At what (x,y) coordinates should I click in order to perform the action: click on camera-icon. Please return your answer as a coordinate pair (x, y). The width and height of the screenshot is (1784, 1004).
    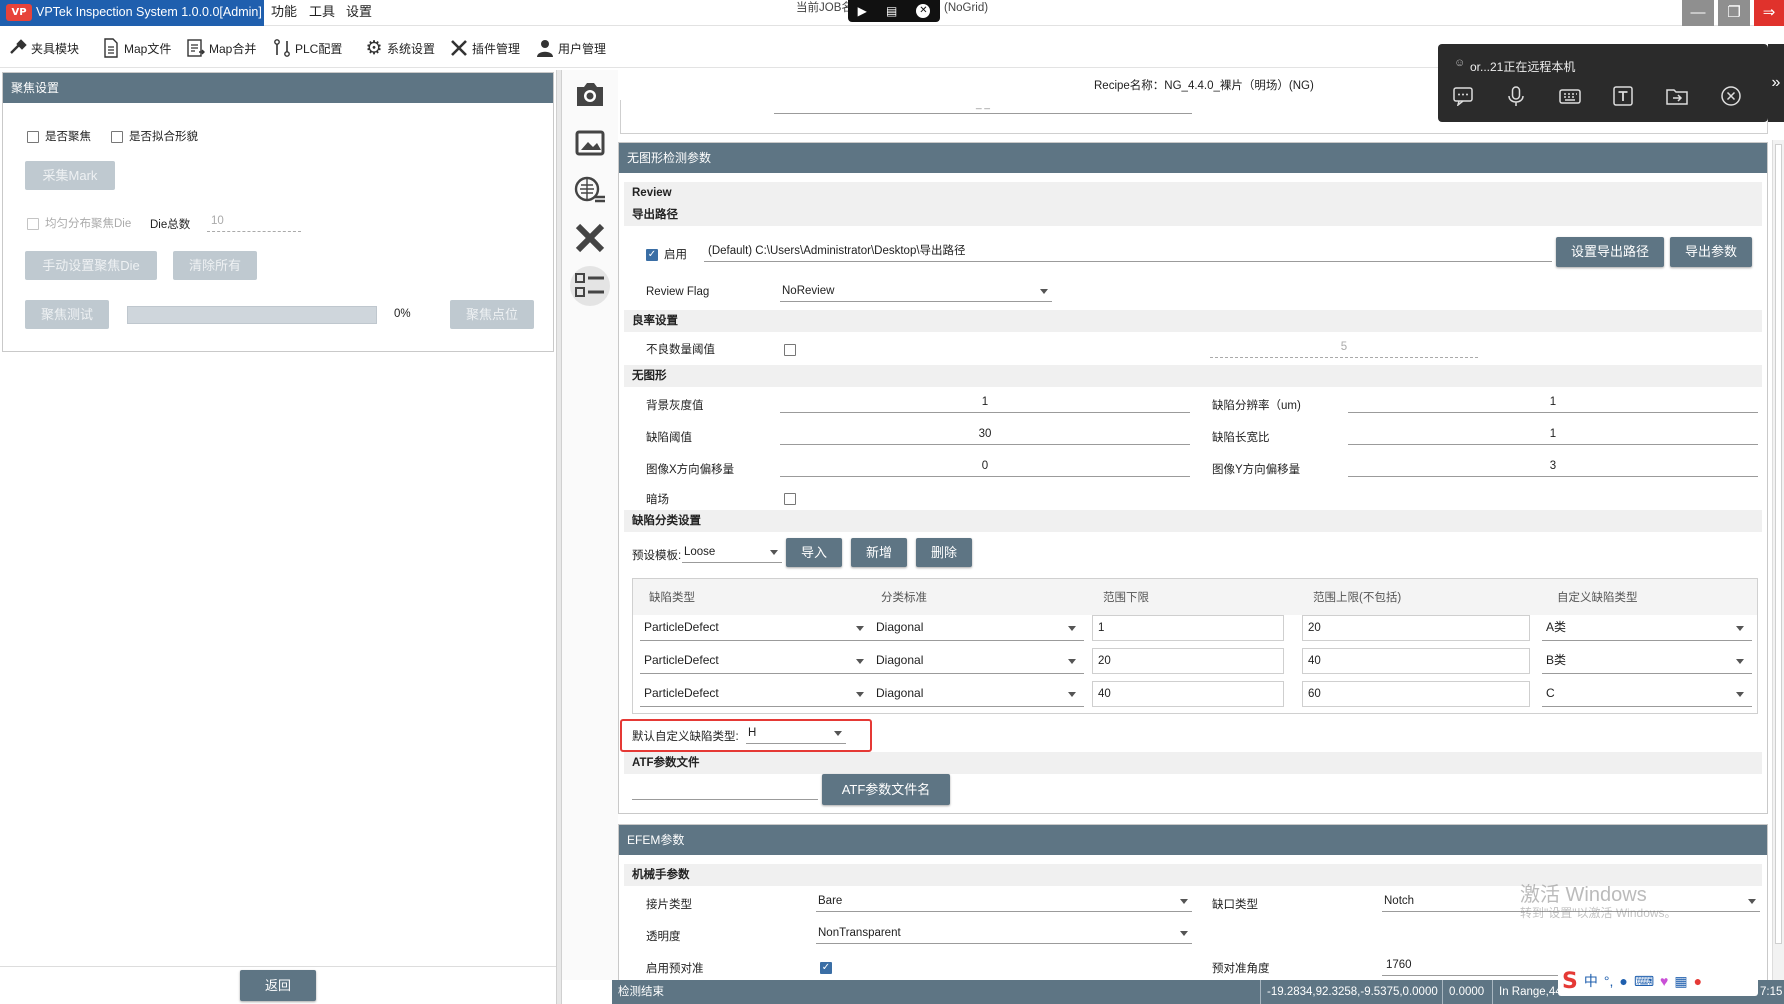
    Looking at the image, I should click on (590, 94).